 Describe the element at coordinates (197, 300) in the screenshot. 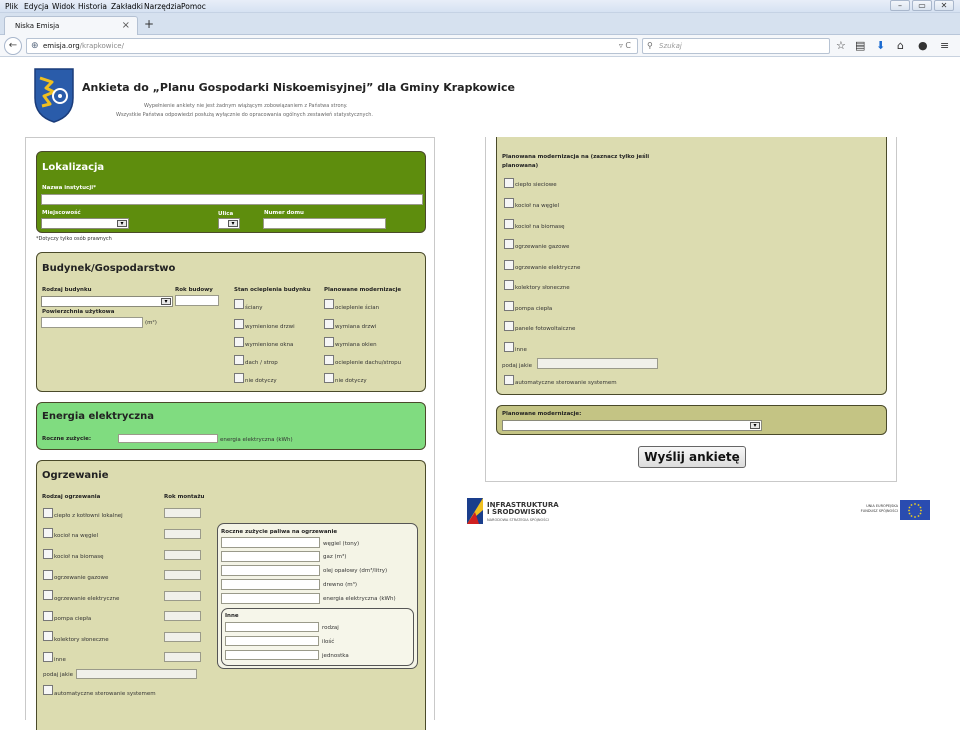

I see `rok-budowy-input` at that location.